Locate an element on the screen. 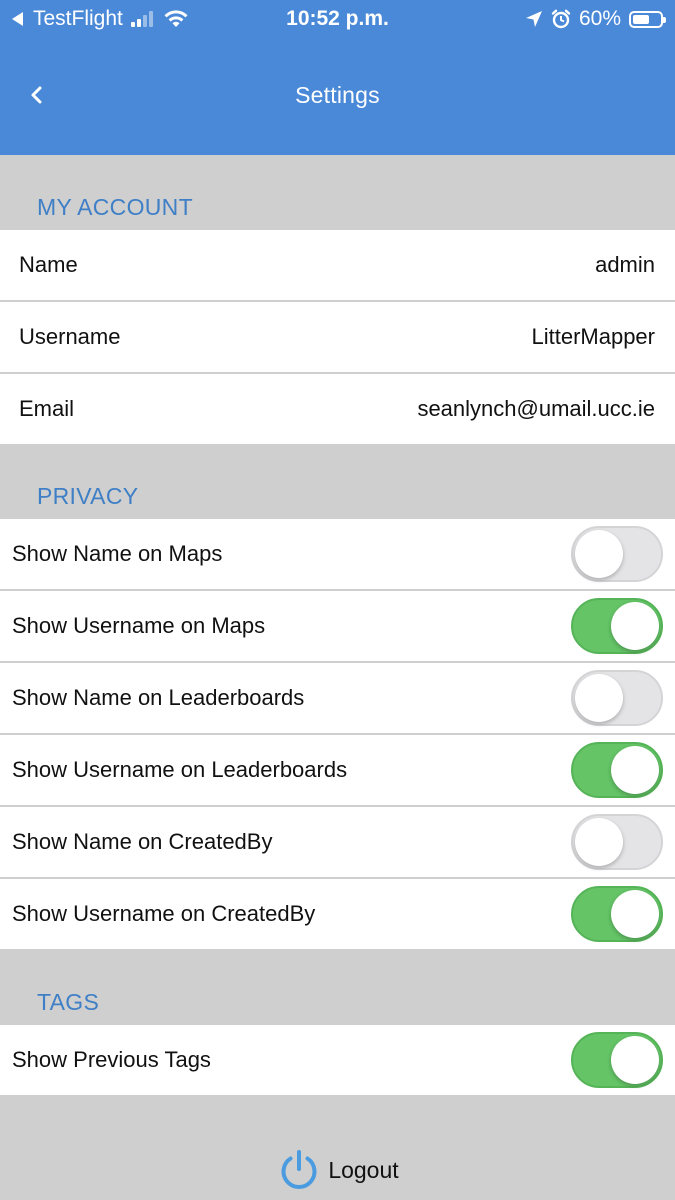 This screenshot has width=675, height=1200. row-value: seanlynch@umail.ucc.ie is located at coordinates (536, 408).